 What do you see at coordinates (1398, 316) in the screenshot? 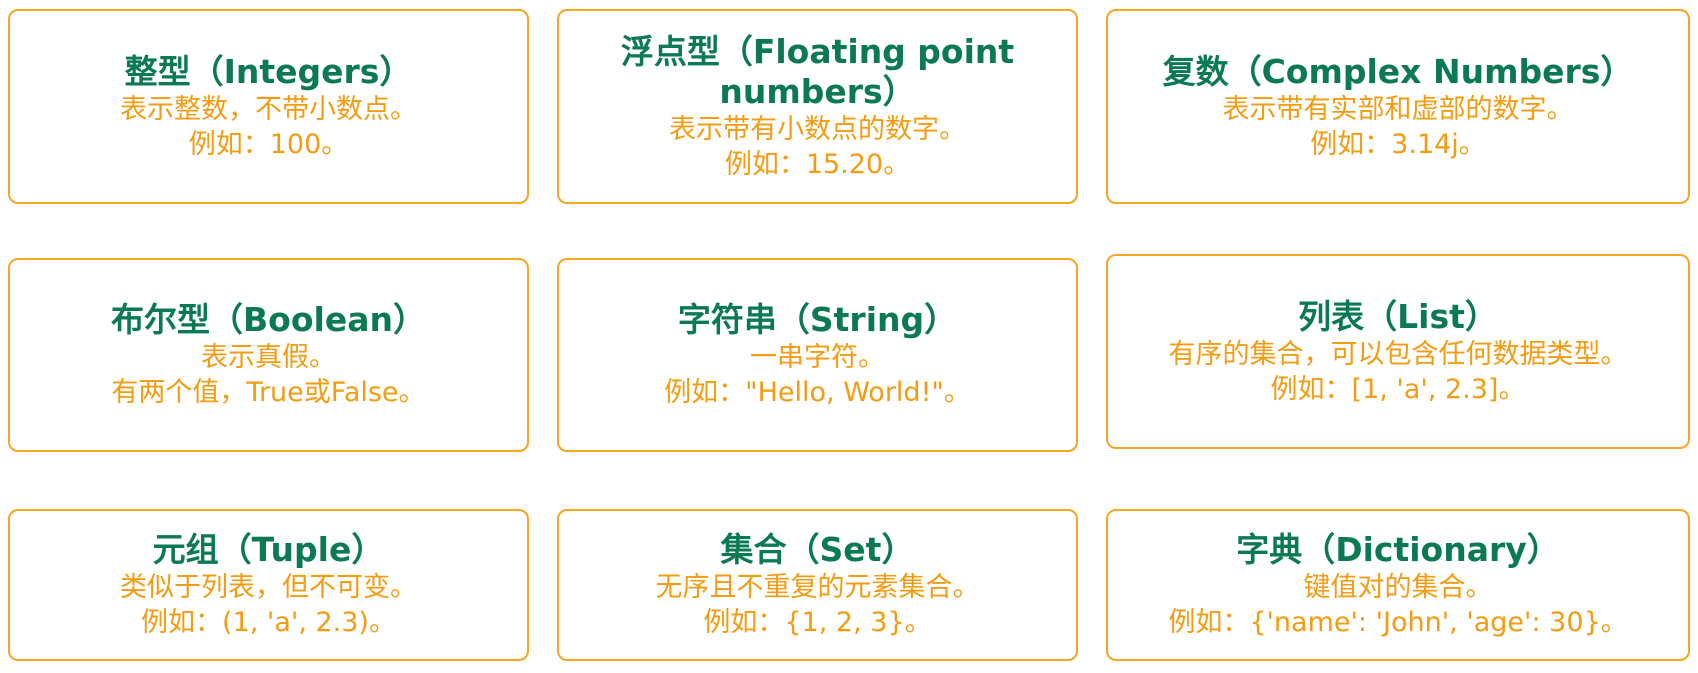
I see `card-title: 列表（List）` at bounding box center [1398, 316].